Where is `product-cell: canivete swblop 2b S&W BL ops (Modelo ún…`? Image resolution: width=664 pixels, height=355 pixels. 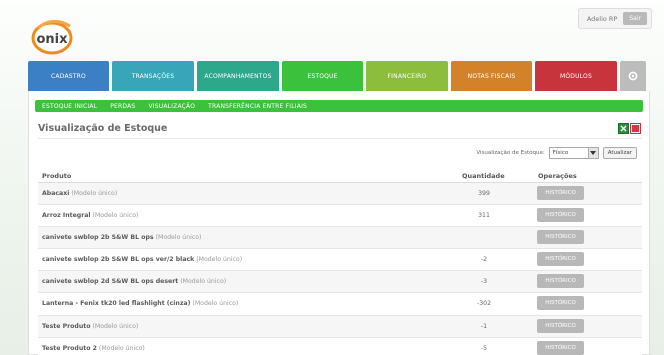
product-cell: canivete swblop 2b S&W BL ops (Modelo ún… is located at coordinates (121, 237).